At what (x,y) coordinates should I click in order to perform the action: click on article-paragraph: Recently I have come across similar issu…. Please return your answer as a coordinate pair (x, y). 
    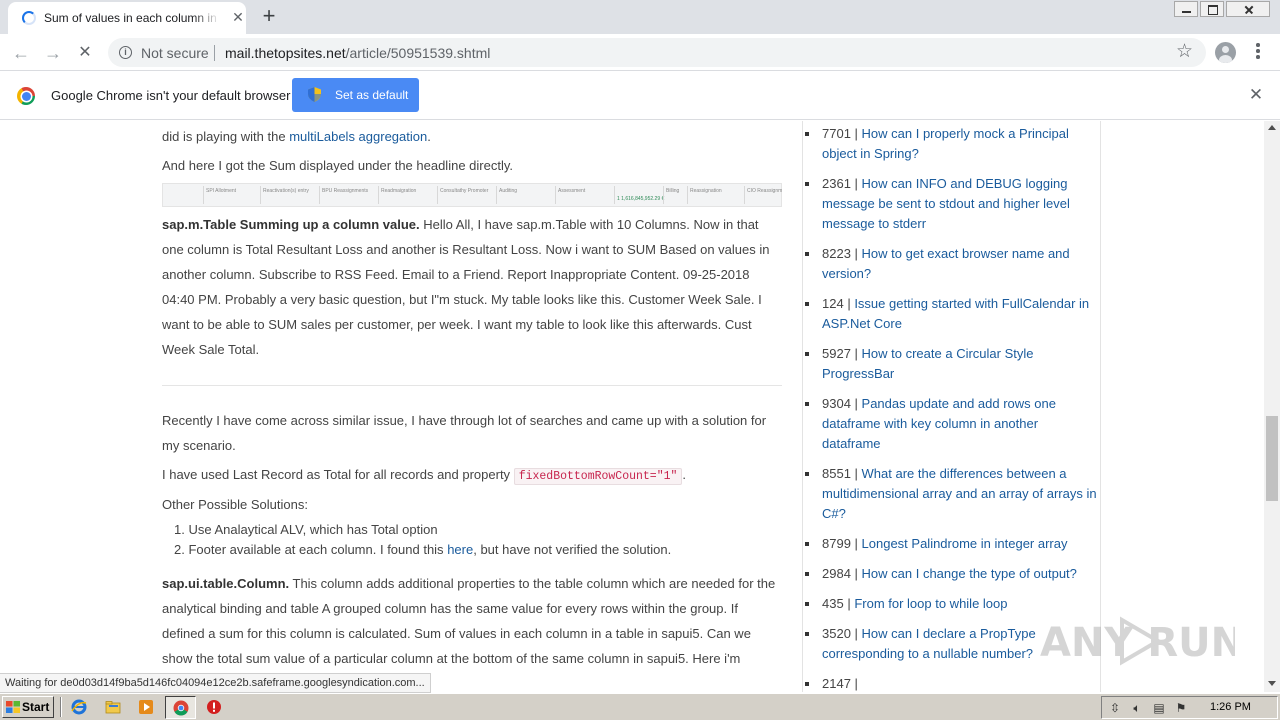
    Looking at the image, I should click on (464, 433).